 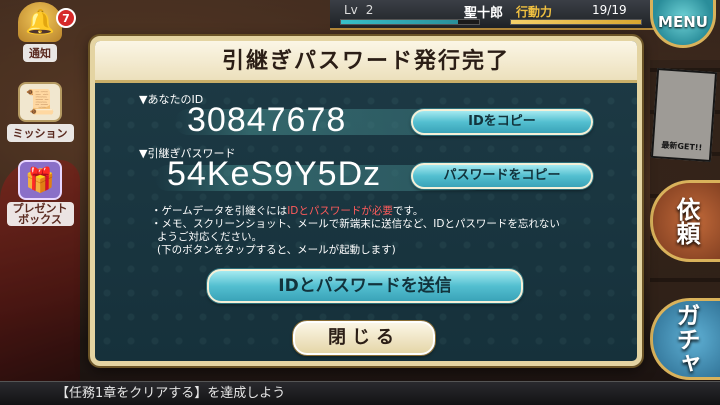 I want to click on notice-button: 🔔 7 通知, so click(x=40, y=32).